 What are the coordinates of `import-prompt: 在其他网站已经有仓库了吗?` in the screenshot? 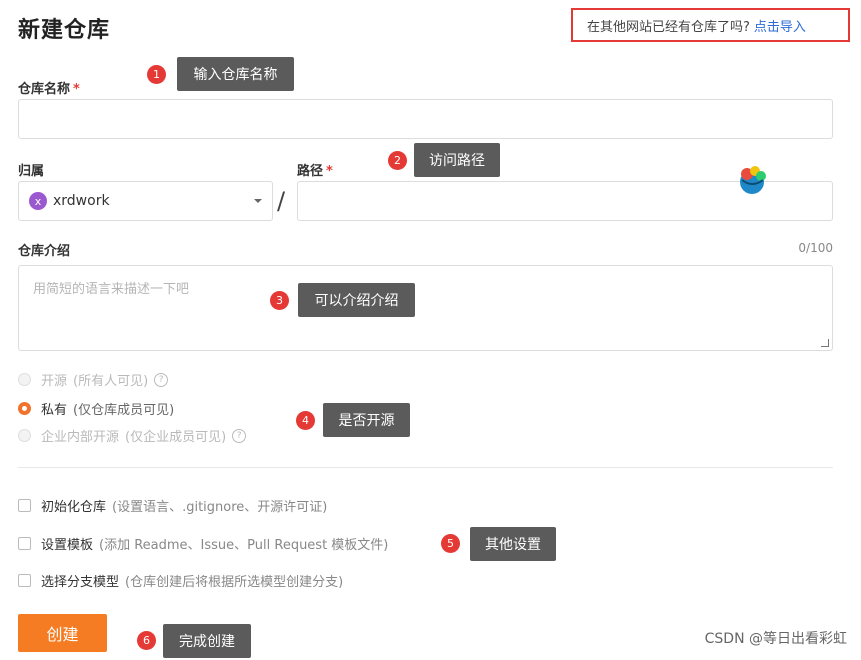 It's located at (668, 27).